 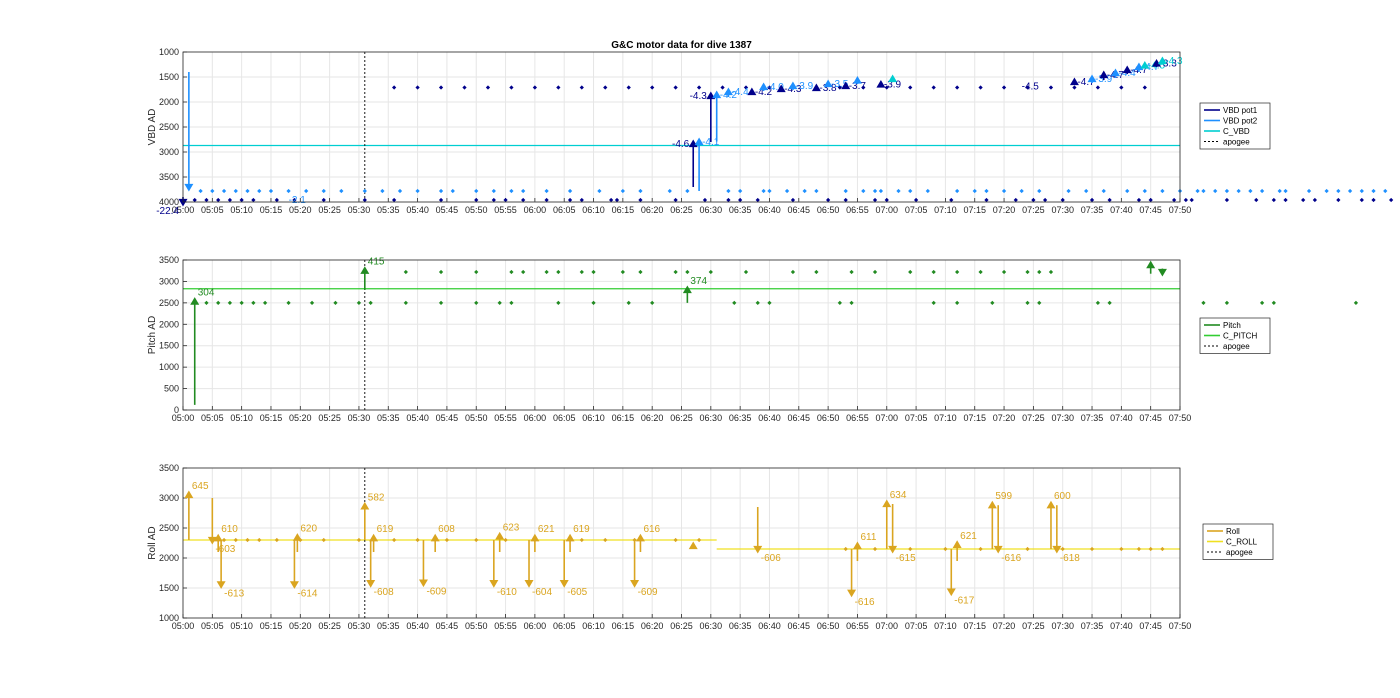 I want to click on marker-label: 304, so click(x=206, y=293).